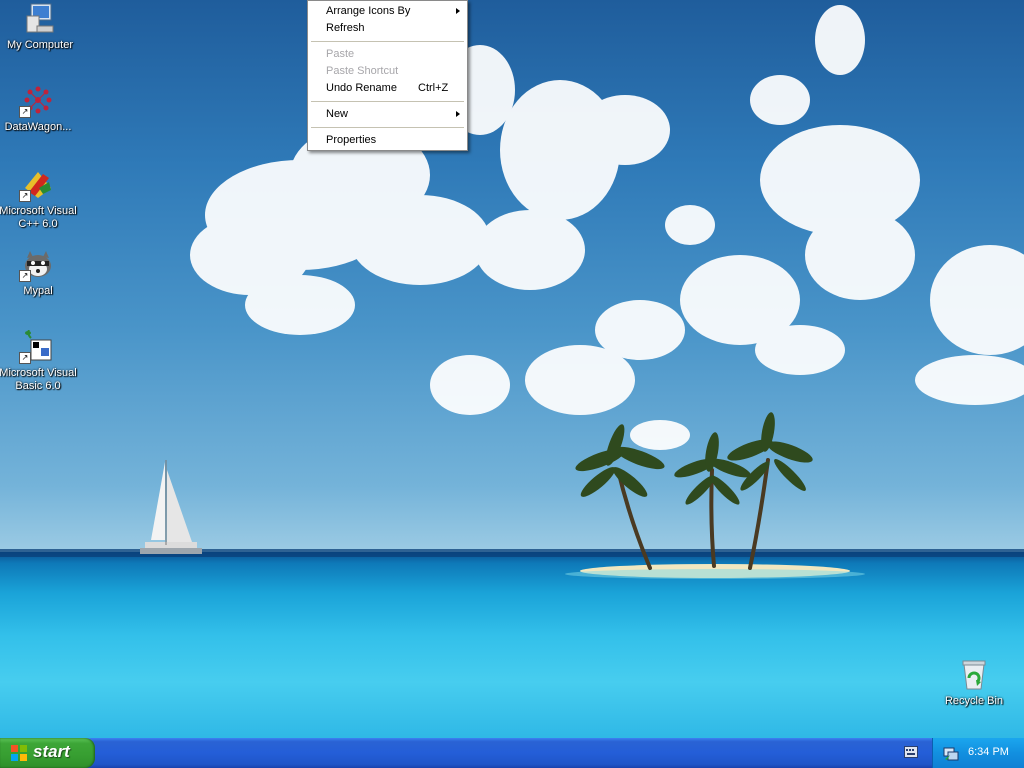 The width and height of the screenshot is (1024, 768). I want to click on desktop-icon-visual-cpp: ↗ Microsoft Visual C++ 6.0, so click(39, 199).